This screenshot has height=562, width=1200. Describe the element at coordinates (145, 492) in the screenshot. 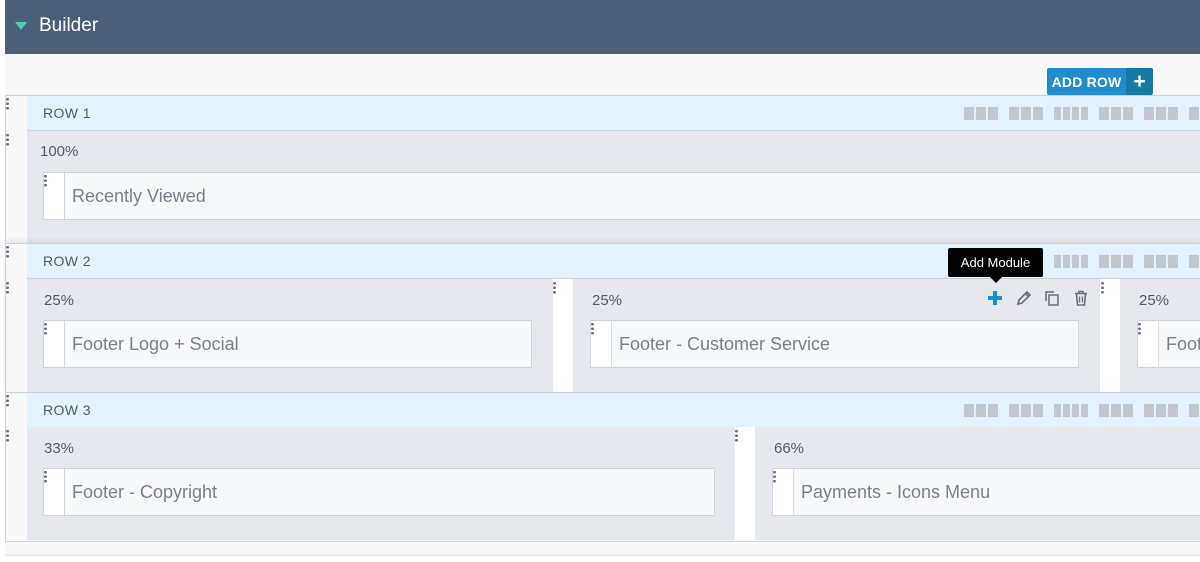

I see `module-label: Footer - Copyright` at that location.